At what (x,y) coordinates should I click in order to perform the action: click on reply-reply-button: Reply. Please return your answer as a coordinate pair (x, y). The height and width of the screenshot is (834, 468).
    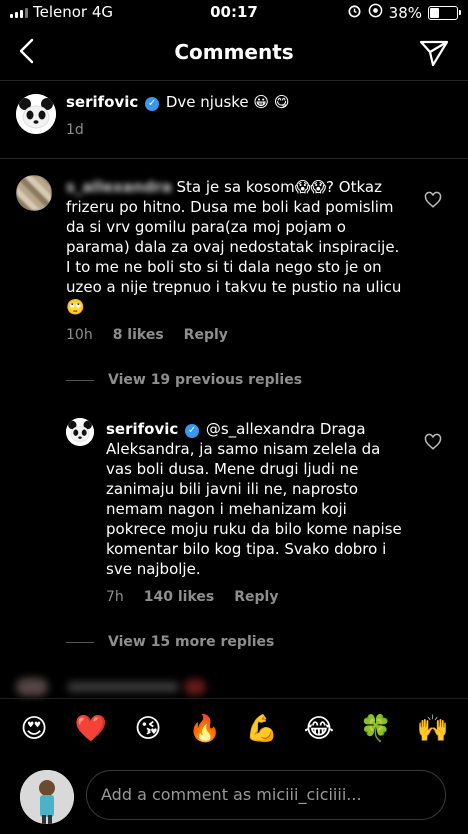
    Looking at the image, I should click on (256, 597).